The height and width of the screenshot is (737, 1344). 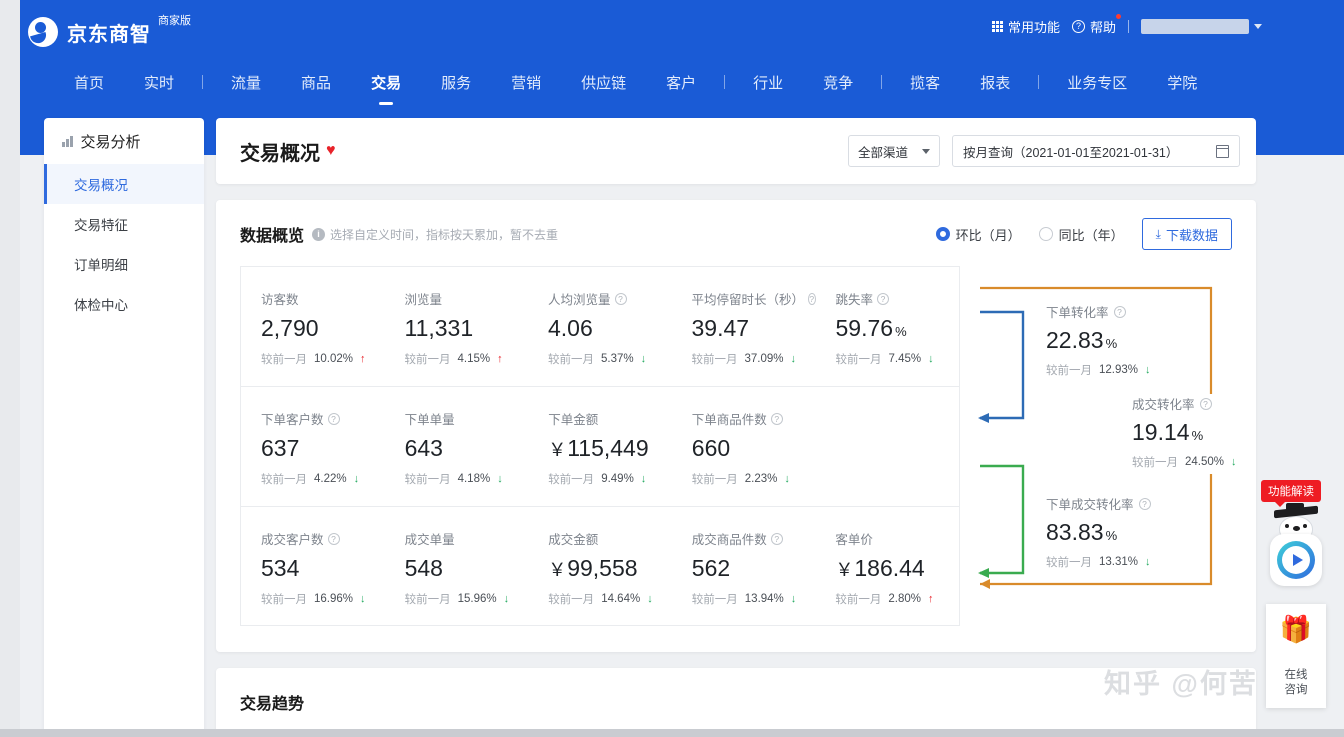 I want to click on calendar-icon, so click(x=1222, y=151).